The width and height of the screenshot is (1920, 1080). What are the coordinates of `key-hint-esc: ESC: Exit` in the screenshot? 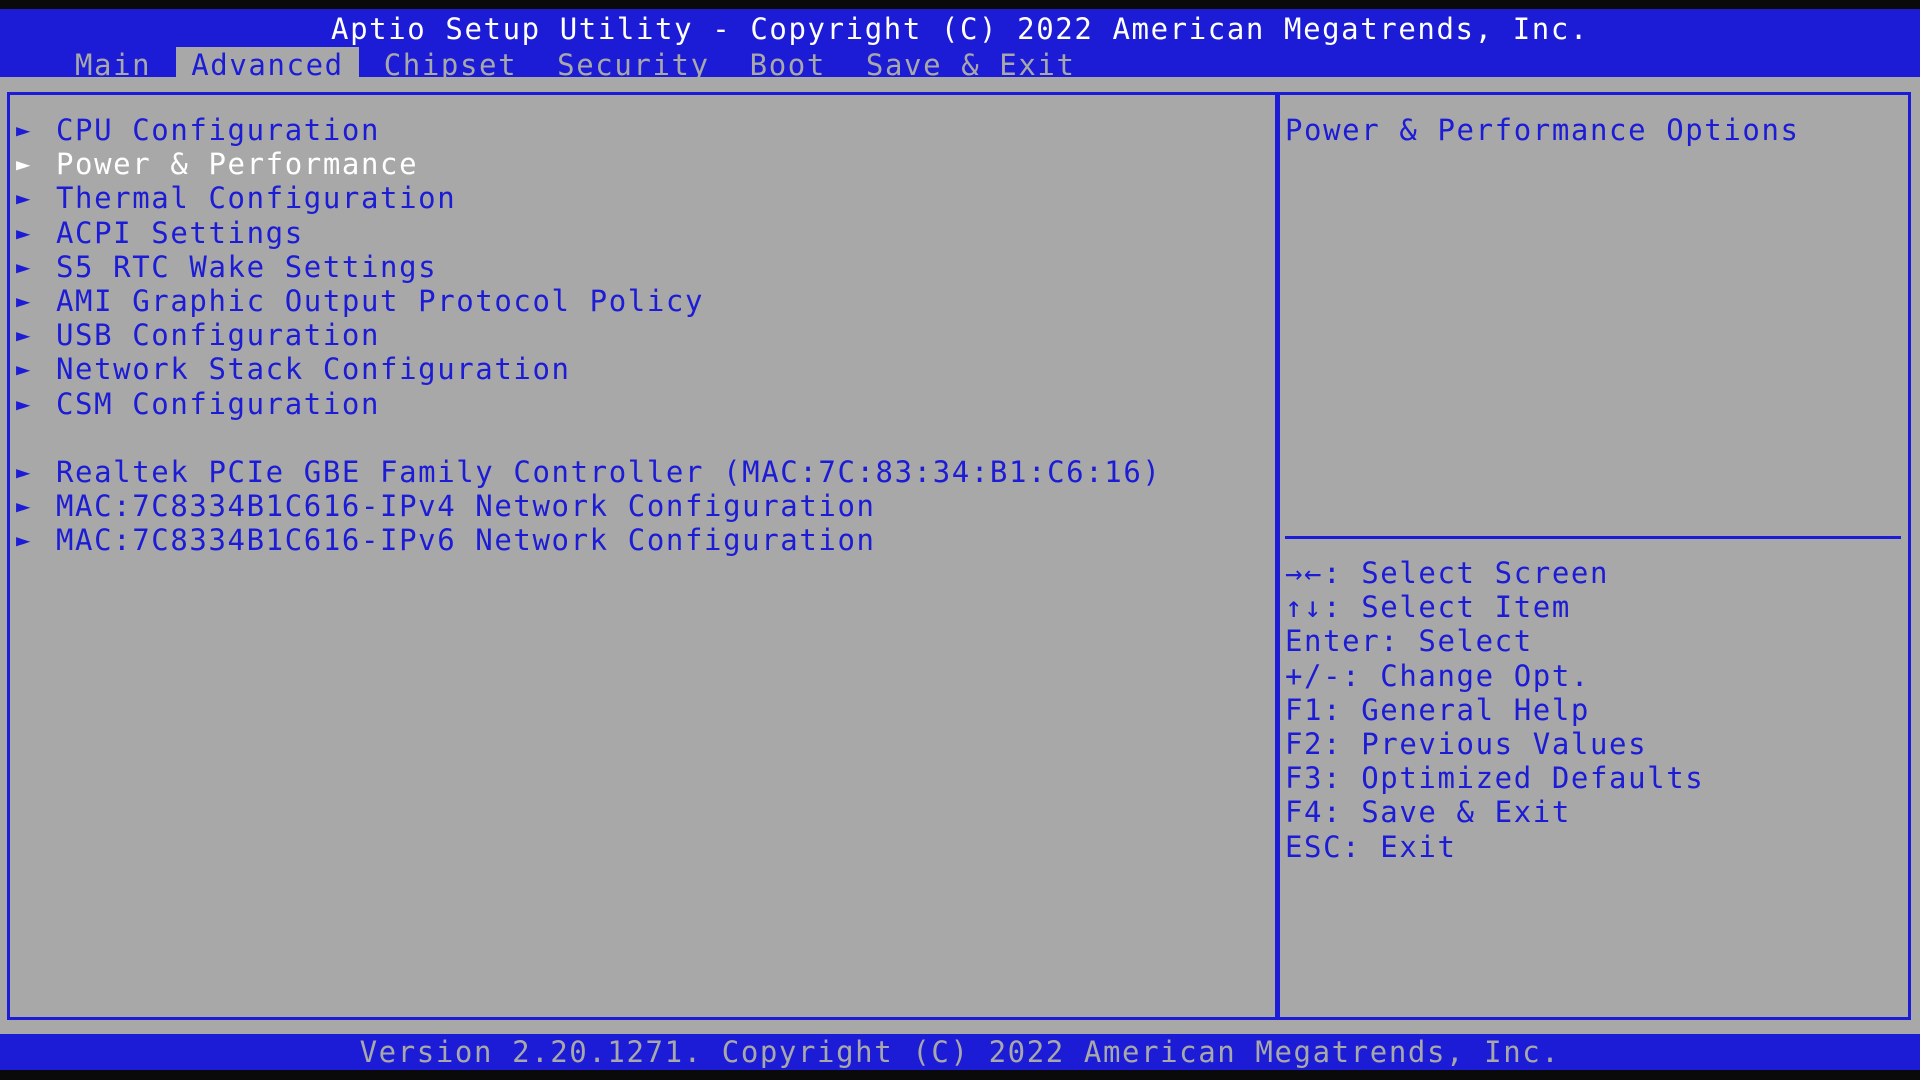 It's located at (1371, 846).